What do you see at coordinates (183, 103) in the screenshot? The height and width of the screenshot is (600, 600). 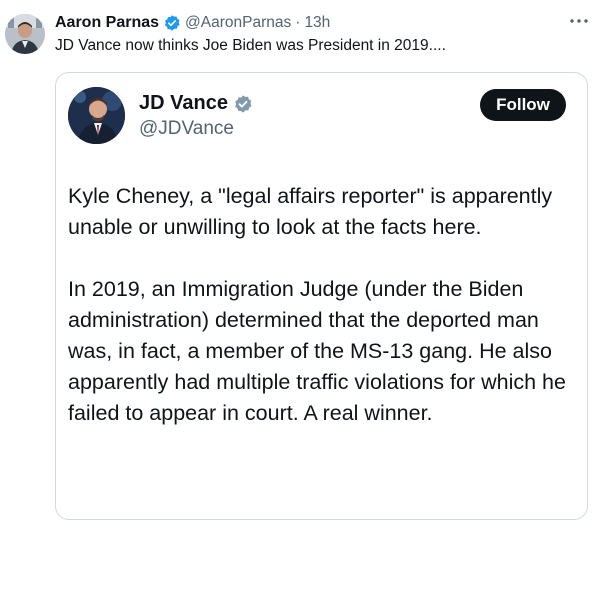 I see `quoted-author-name: JD Vance` at bounding box center [183, 103].